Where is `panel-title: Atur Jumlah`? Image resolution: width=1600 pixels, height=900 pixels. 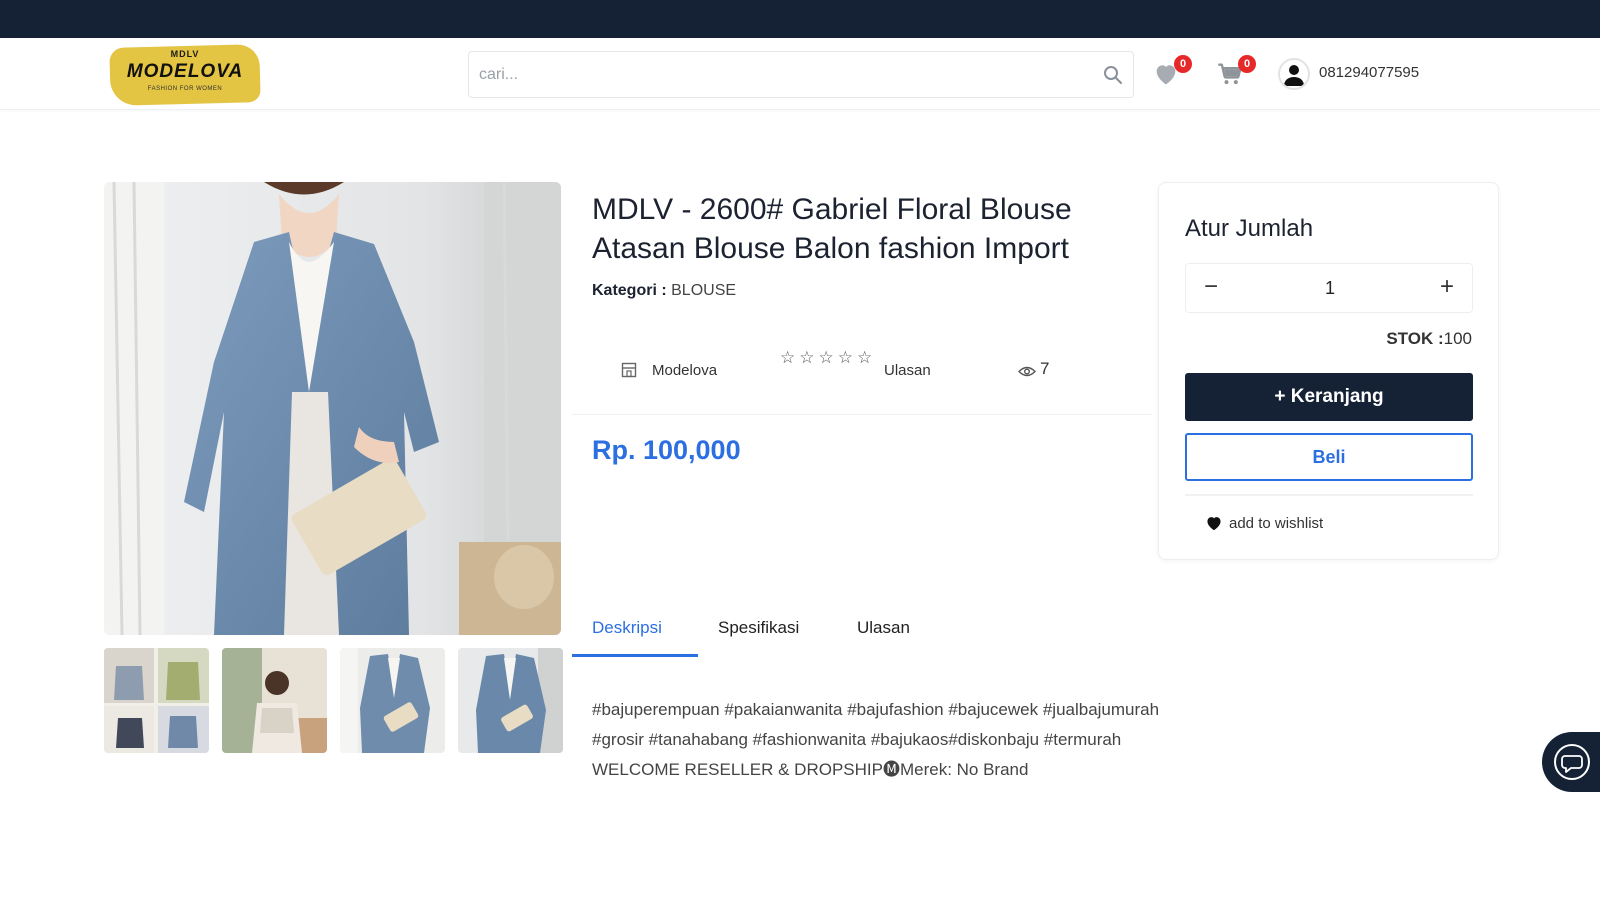 panel-title: Atur Jumlah is located at coordinates (1249, 228).